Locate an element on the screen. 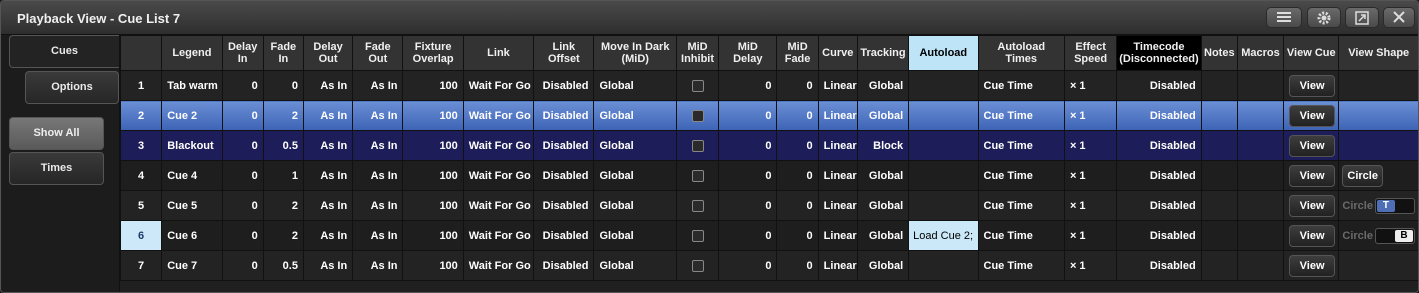  cell-fade-in: 1 is located at coordinates (283, 175).